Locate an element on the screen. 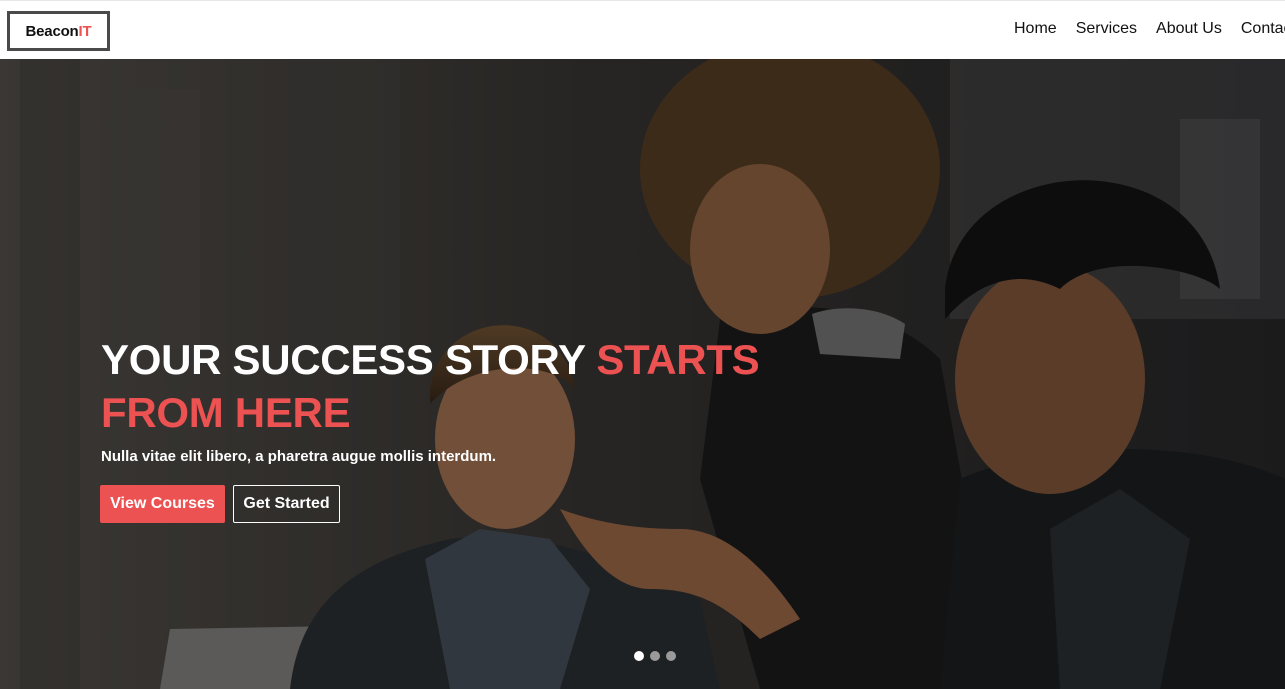 This screenshot has width=1285, height=689. slider-pagination is located at coordinates (655, 656).